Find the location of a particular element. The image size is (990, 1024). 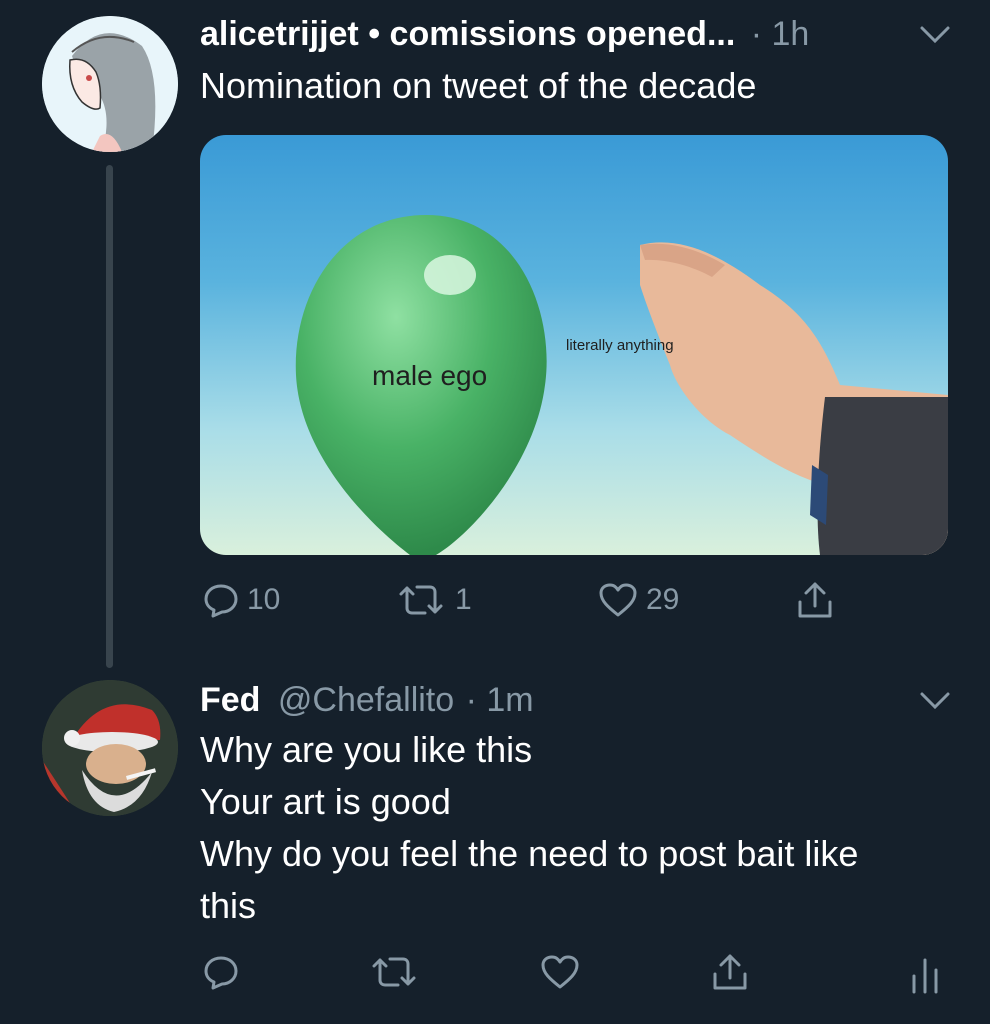

reply-count: 10 is located at coordinates (264, 599).